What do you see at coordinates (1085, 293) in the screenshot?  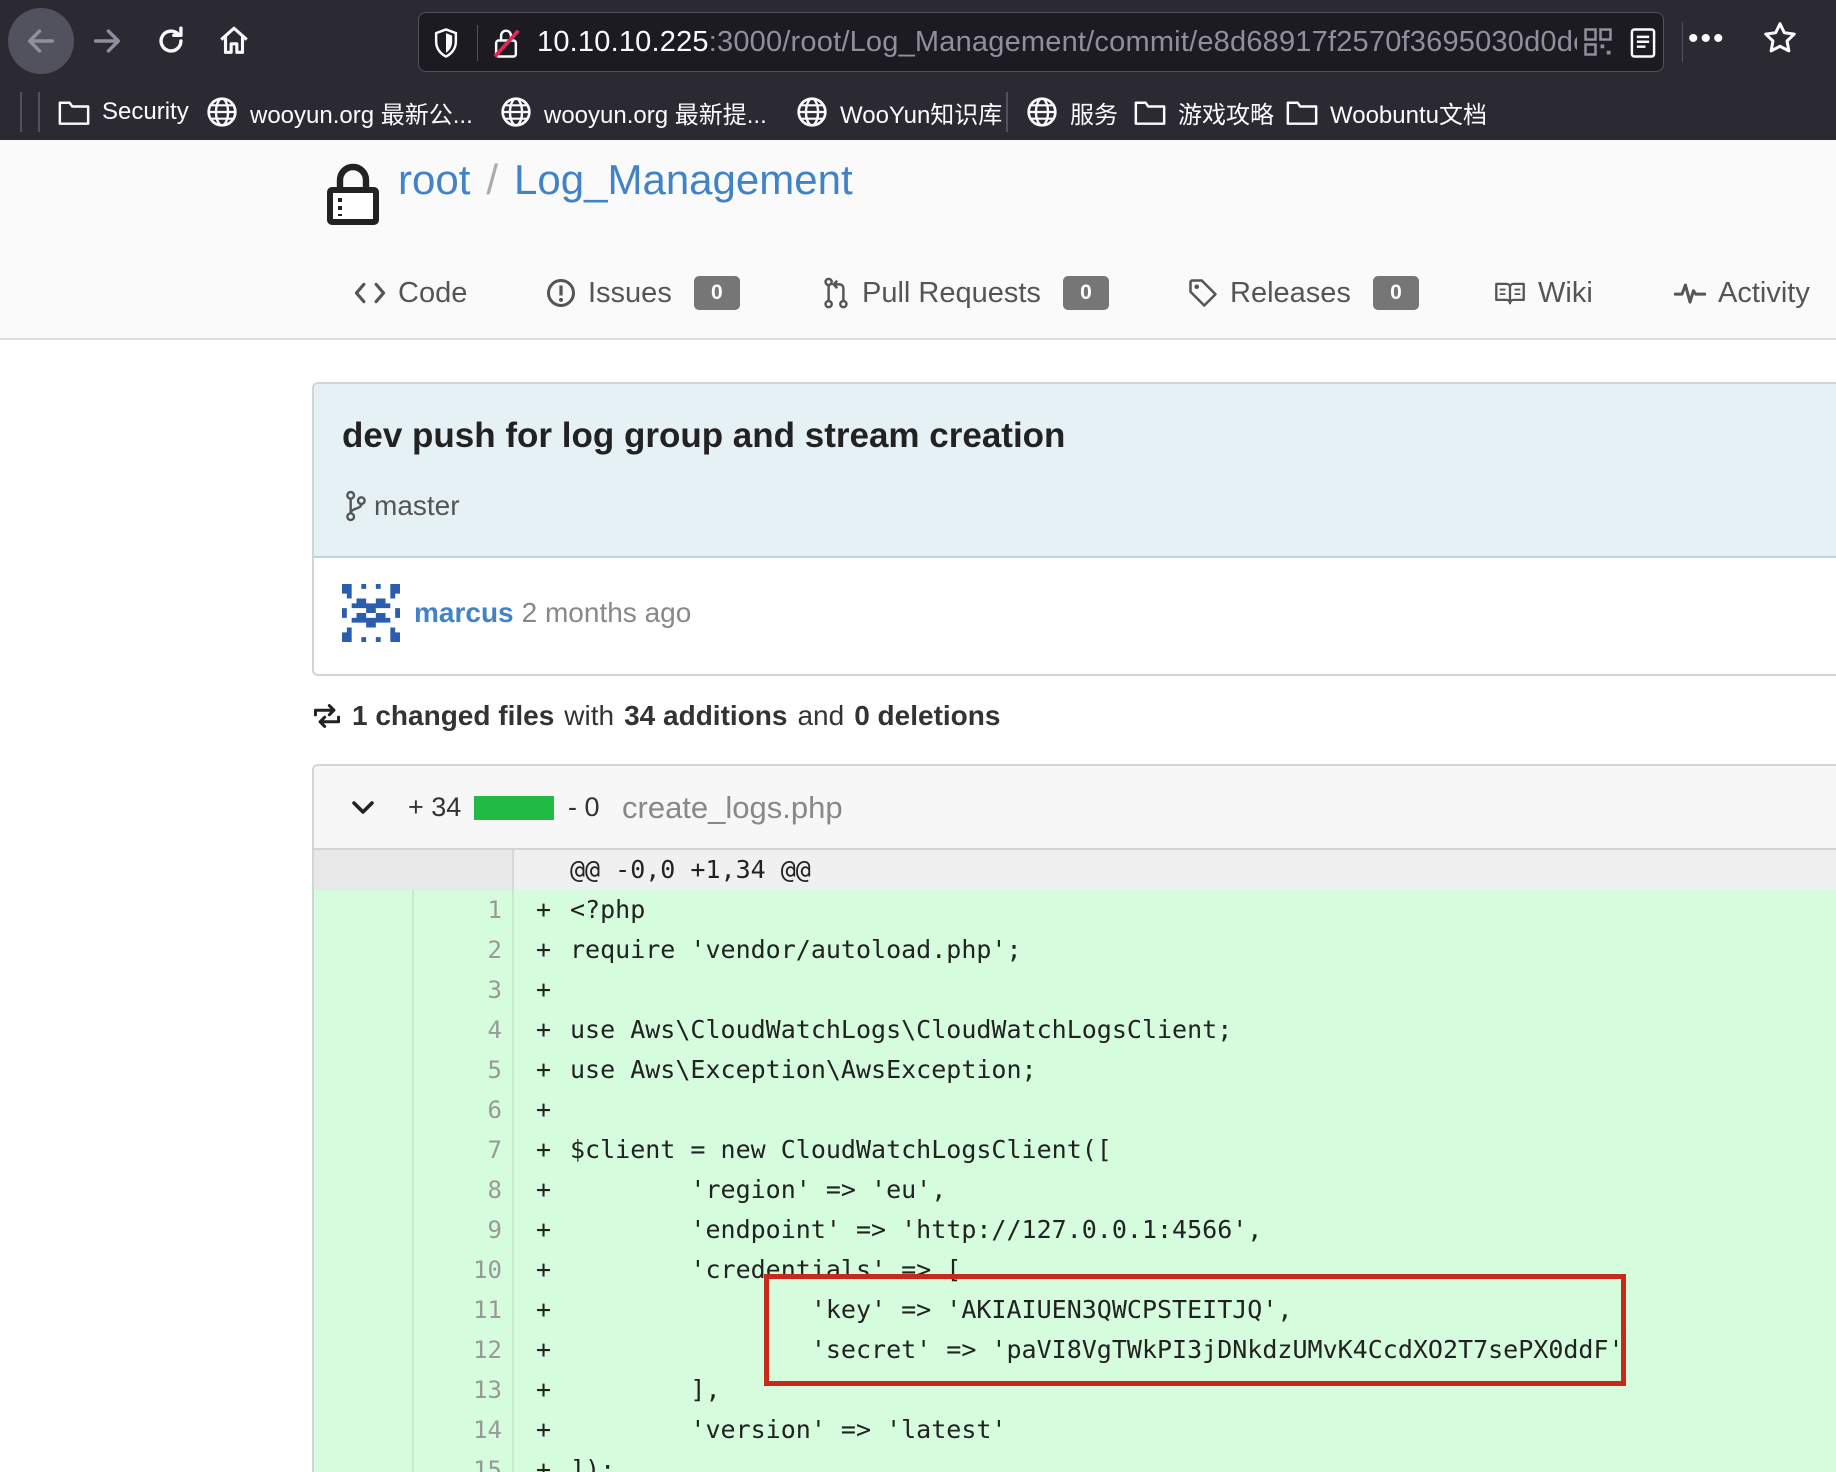 I see `pull-requests-count-badge: 0` at bounding box center [1085, 293].